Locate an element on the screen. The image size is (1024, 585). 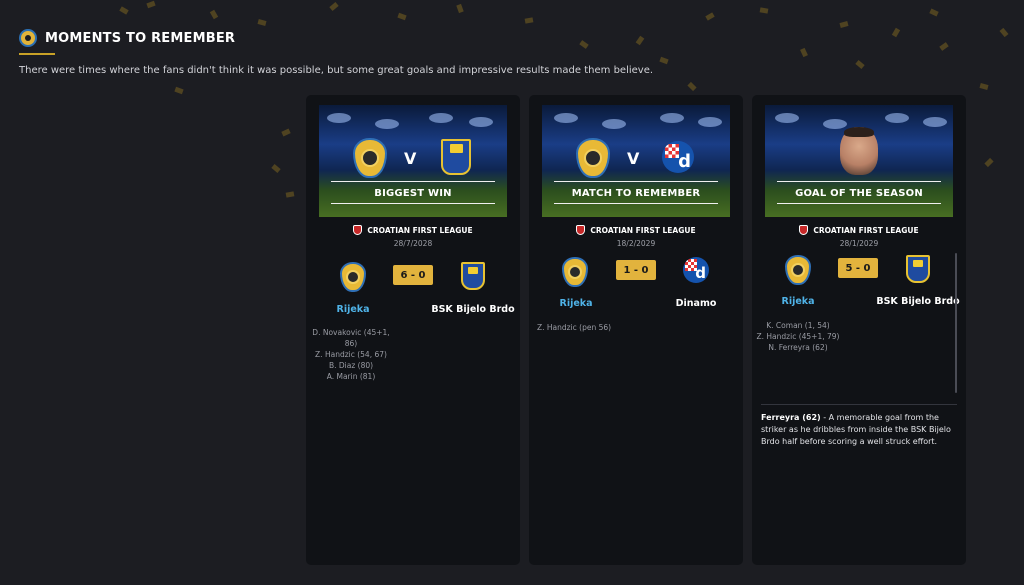
score-badge: 5 - 0 is located at coordinates (858, 268).